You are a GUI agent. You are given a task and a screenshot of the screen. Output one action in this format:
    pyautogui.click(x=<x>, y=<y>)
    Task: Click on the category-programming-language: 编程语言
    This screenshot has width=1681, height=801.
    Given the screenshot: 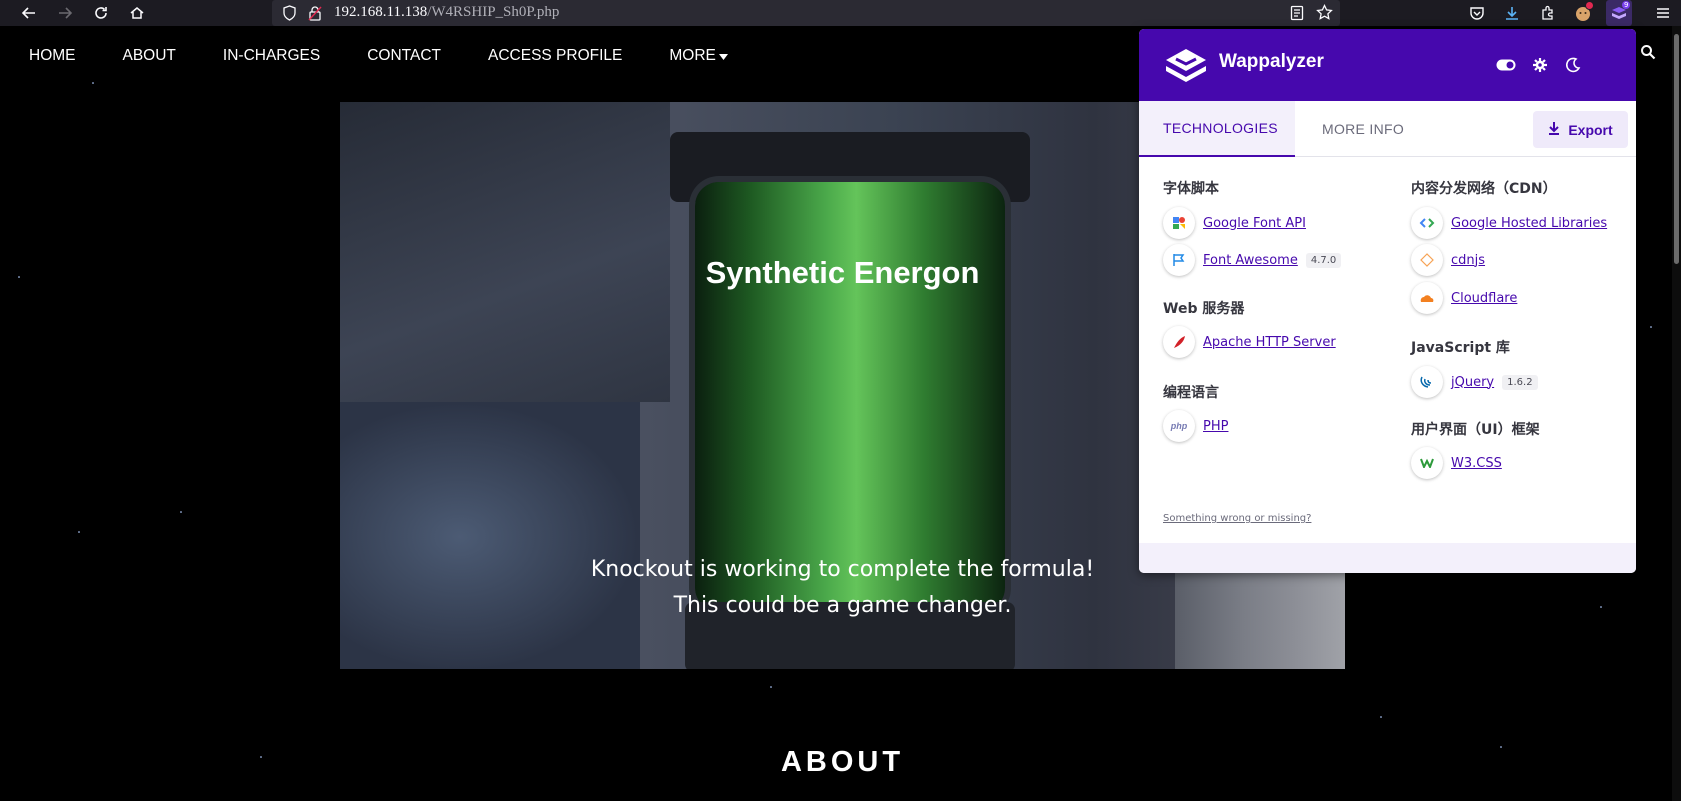 What is the action you would take?
    pyautogui.click(x=1191, y=393)
    